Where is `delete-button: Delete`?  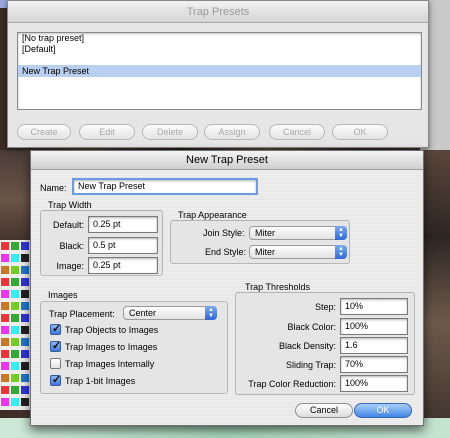
delete-button: Delete is located at coordinates (170, 132).